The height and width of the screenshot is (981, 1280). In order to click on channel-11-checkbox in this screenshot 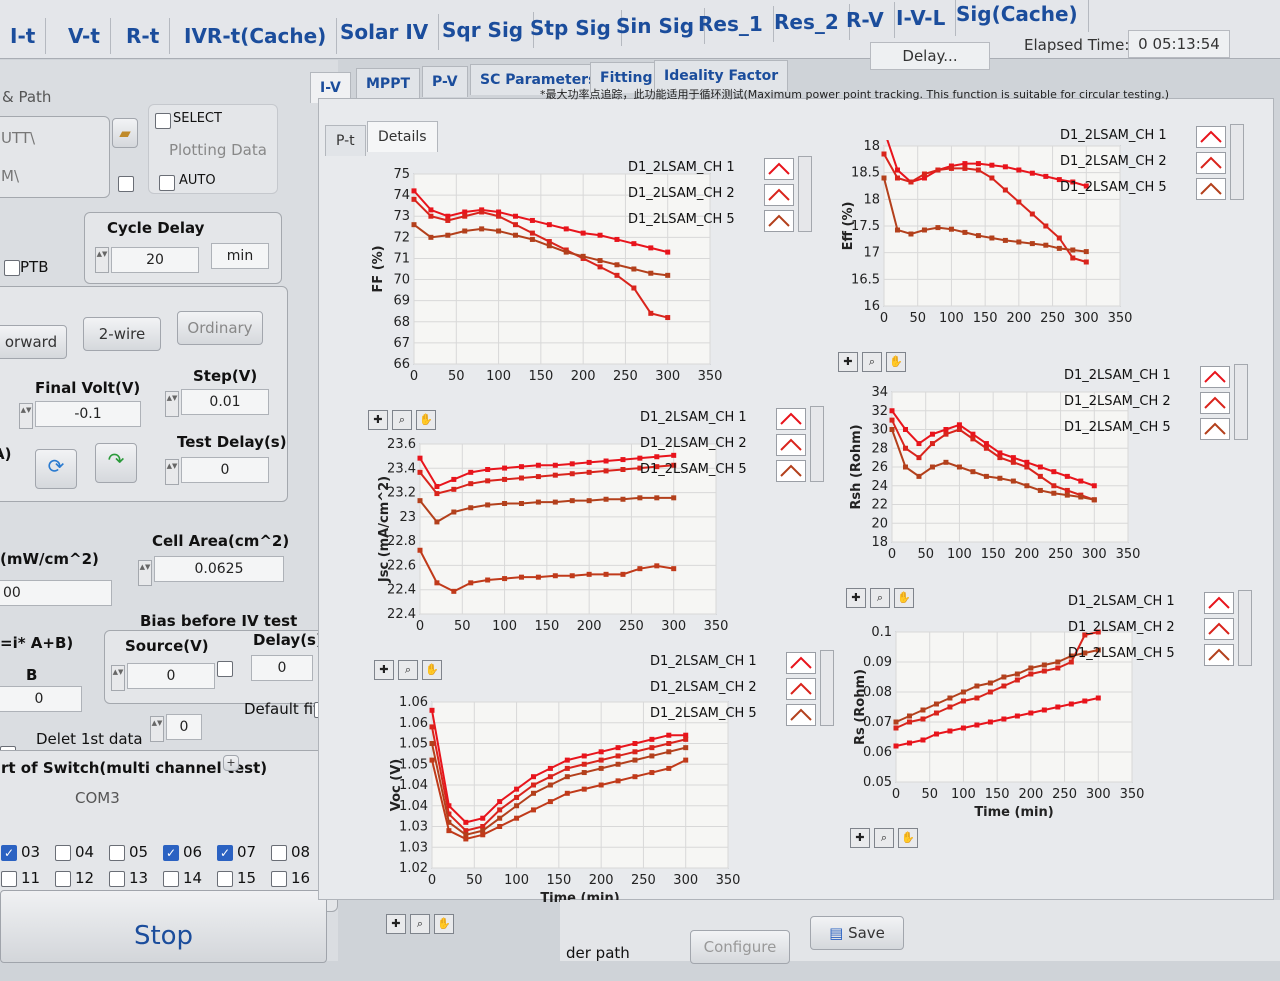, I will do `click(9, 879)`.